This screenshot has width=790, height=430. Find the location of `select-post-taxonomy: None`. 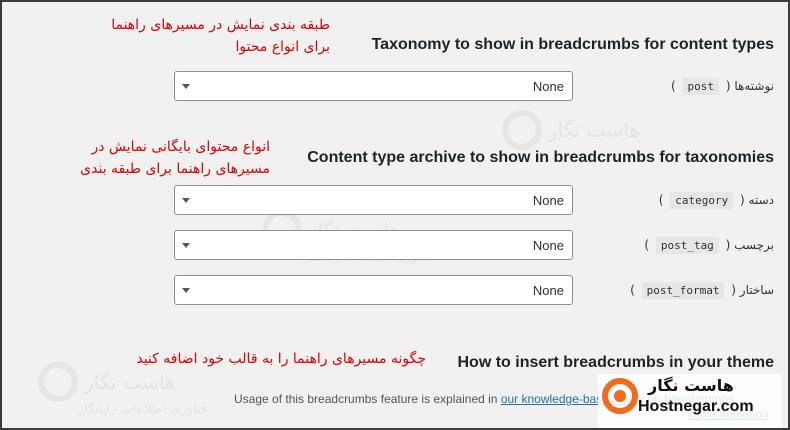

select-post-taxonomy: None is located at coordinates (373, 86).